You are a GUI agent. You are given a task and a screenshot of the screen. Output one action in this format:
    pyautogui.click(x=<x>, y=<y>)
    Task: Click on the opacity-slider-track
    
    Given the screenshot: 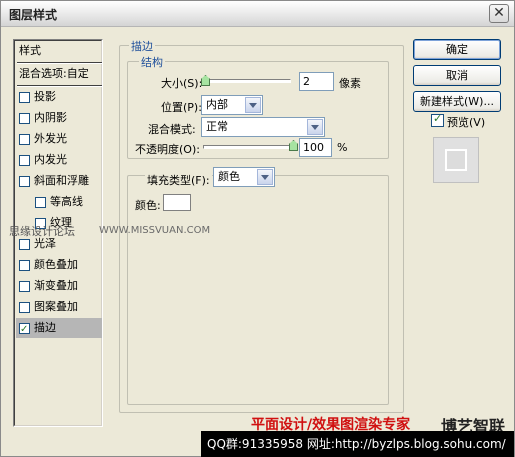 What is the action you would take?
    pyautogui.click(x=249, y=147)
    